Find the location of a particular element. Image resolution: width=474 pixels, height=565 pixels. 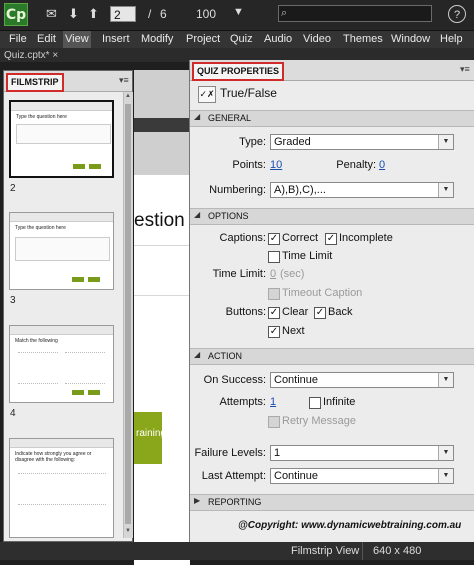

type-value: Graded is located at coordinates (292, 142).